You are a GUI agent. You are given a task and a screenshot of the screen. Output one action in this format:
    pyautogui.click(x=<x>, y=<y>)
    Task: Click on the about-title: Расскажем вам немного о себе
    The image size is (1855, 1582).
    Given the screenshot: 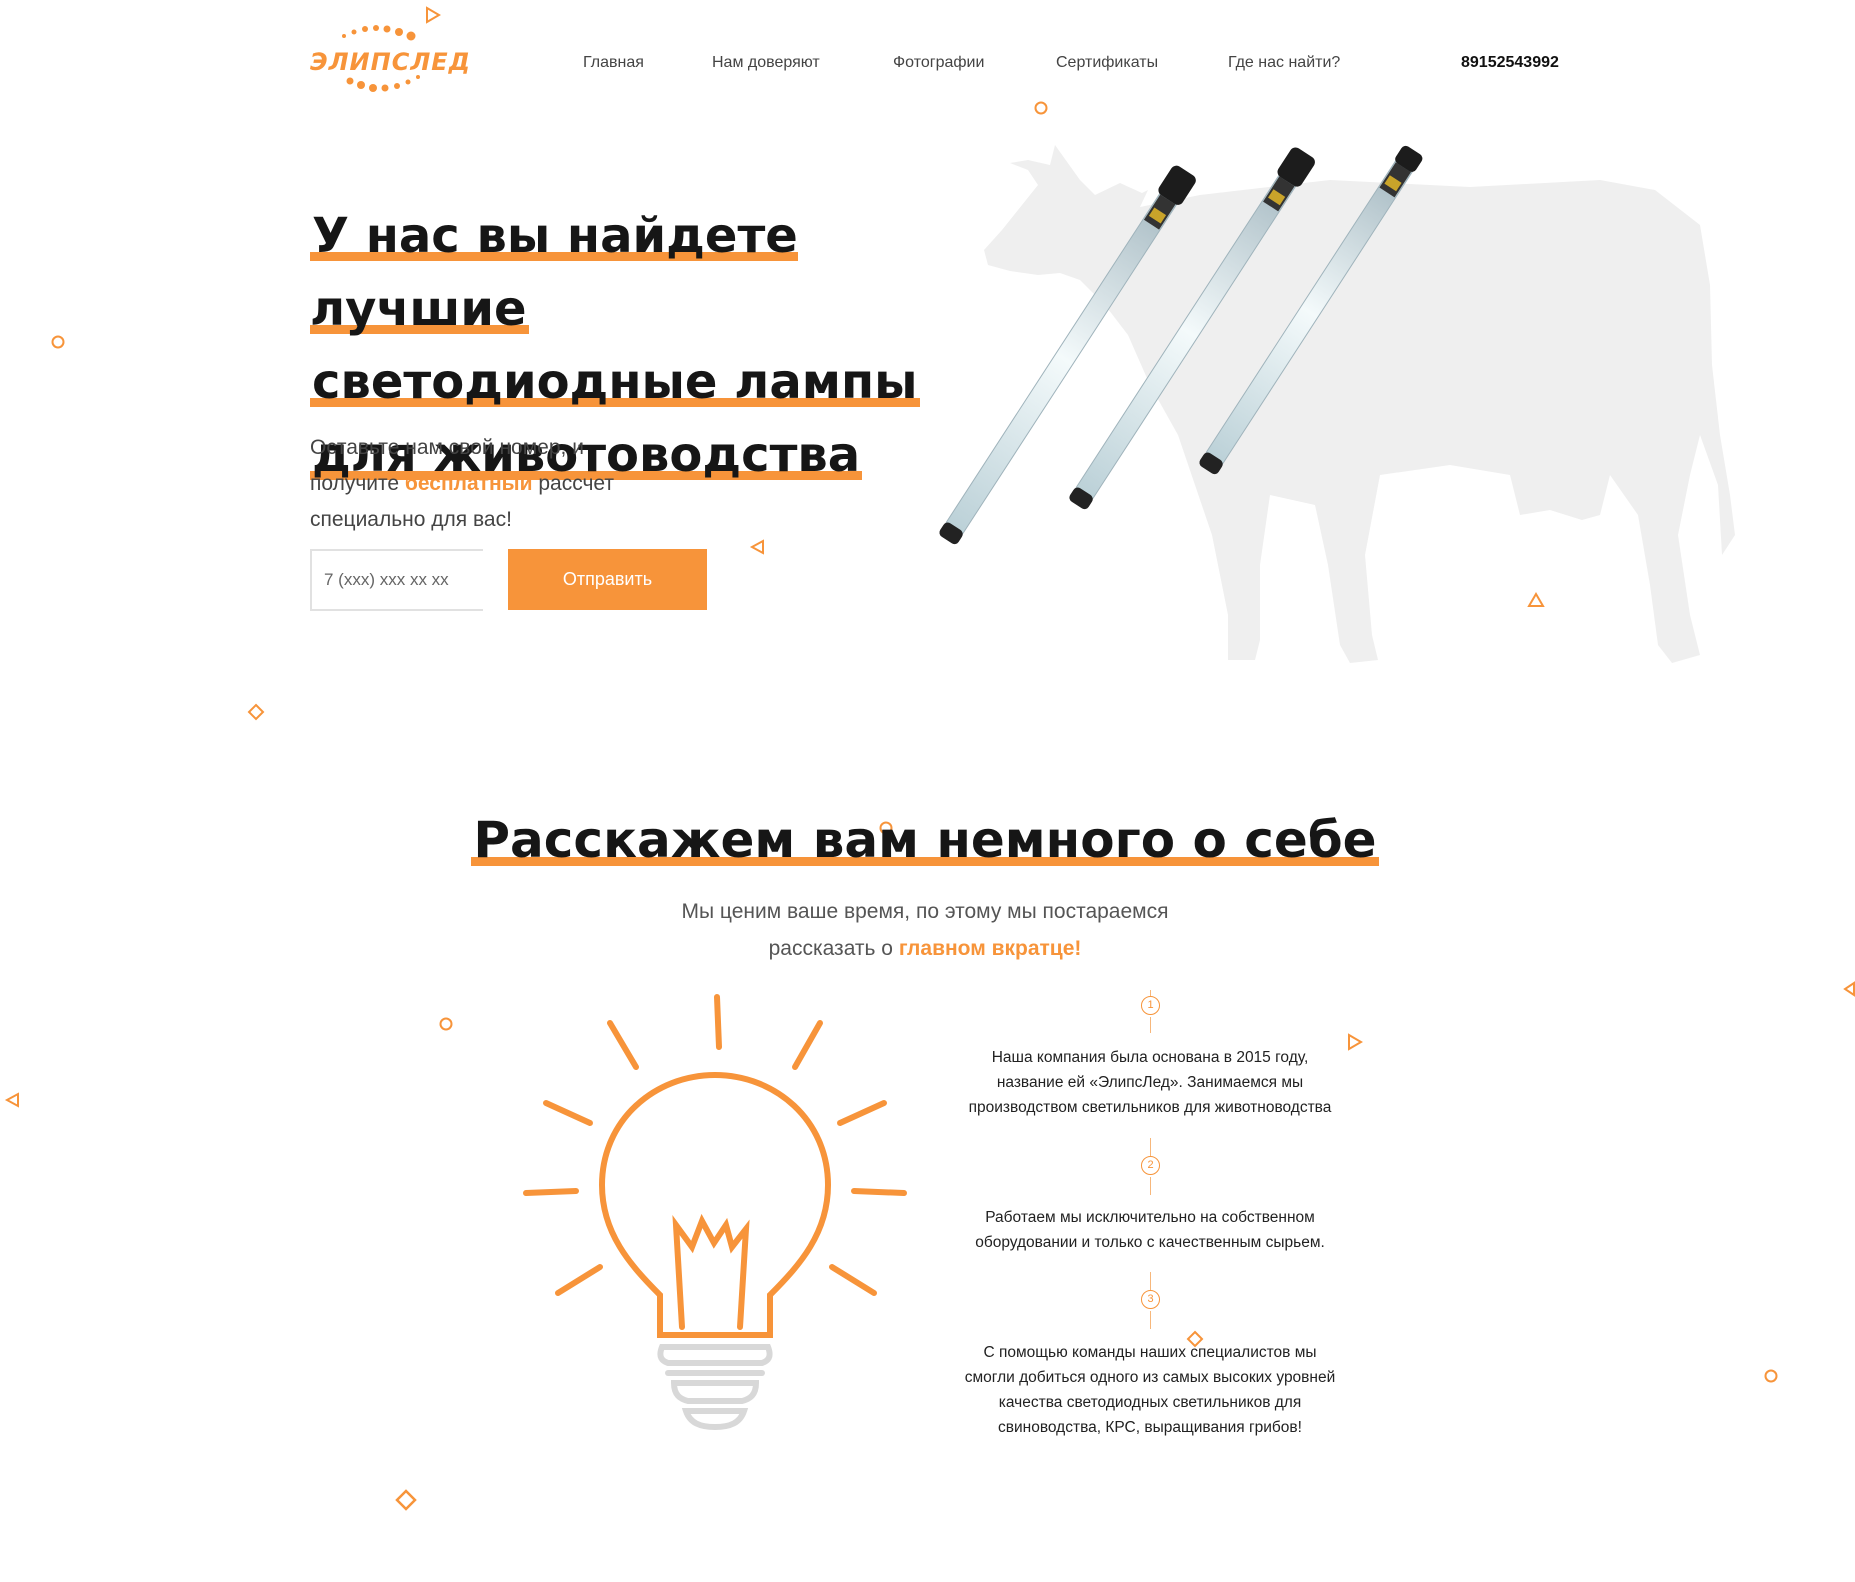 What is the action you would take?
    pyautogui.click(x=925, y=840)
    